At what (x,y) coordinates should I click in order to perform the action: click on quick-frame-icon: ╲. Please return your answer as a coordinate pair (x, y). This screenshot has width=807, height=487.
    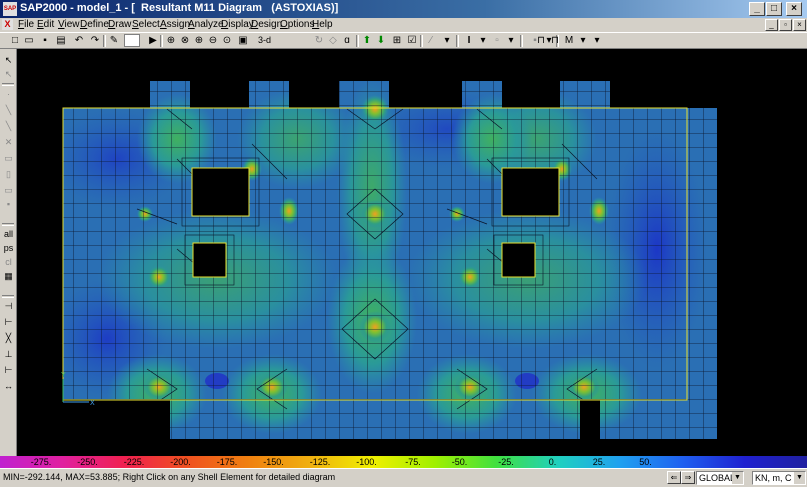
    Looking at the image, I should click on (8, 126).